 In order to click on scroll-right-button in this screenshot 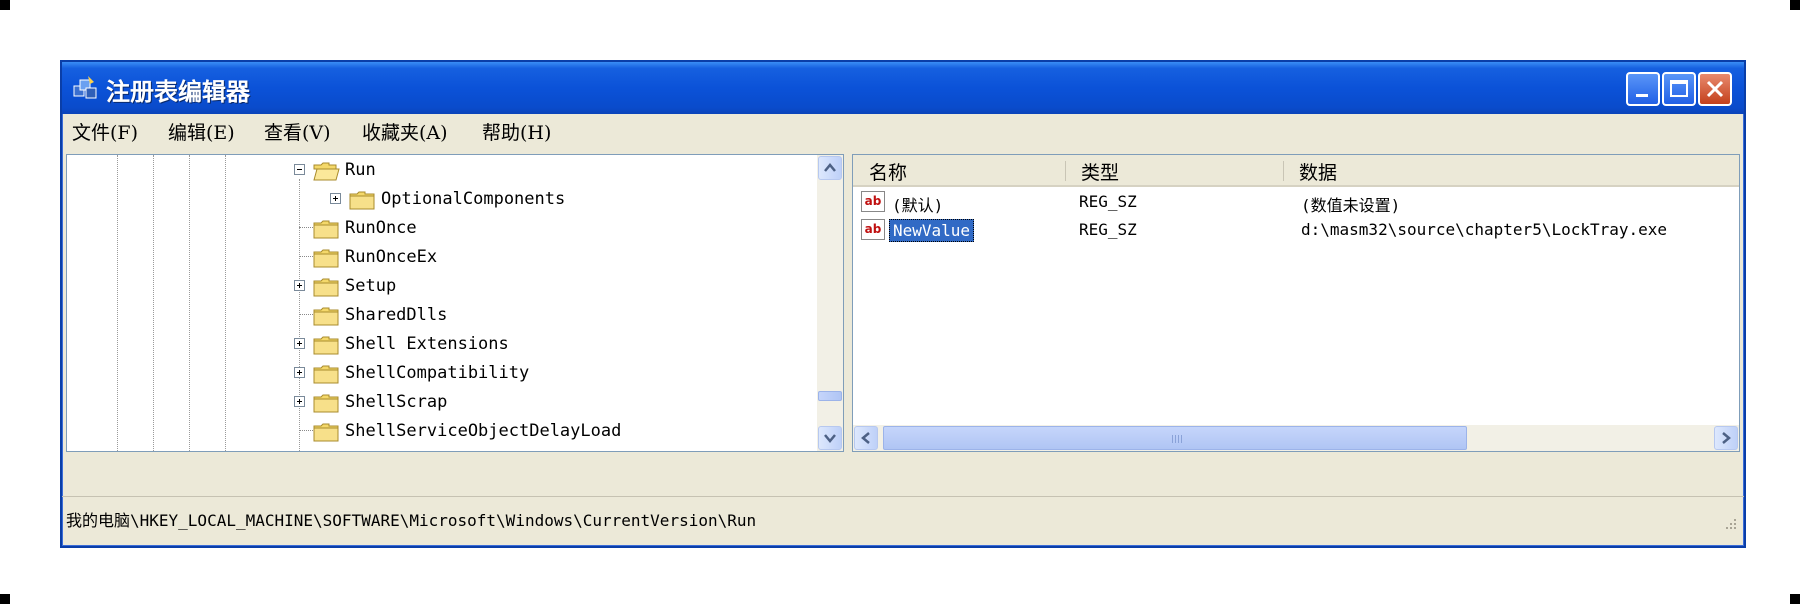, I will do `click(1726, 438)`.